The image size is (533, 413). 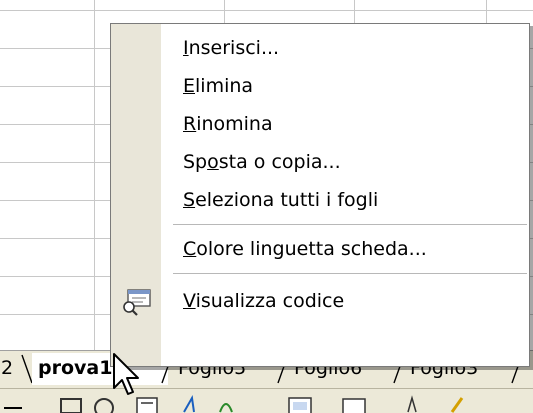 I want to click on sheet-tab-label: prova1, so click(x=75, y=368).